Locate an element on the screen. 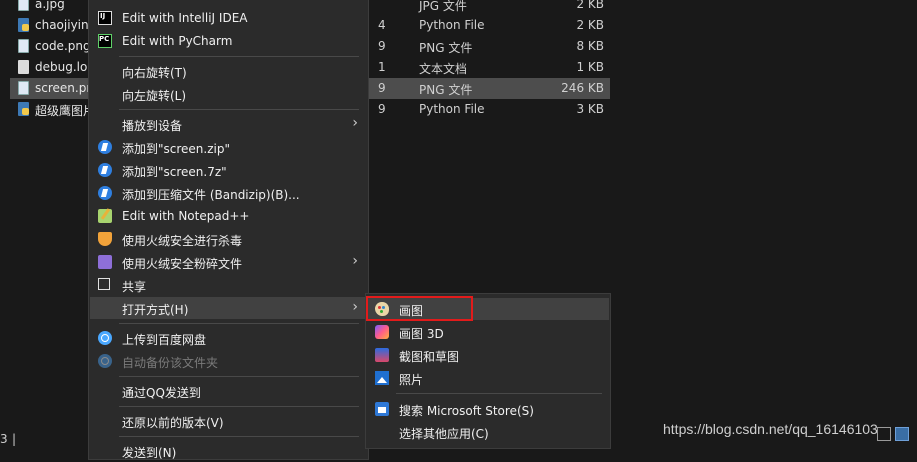  menu-item-rotate-left: 向左旋转(L) is located at coordinates (229, 94).